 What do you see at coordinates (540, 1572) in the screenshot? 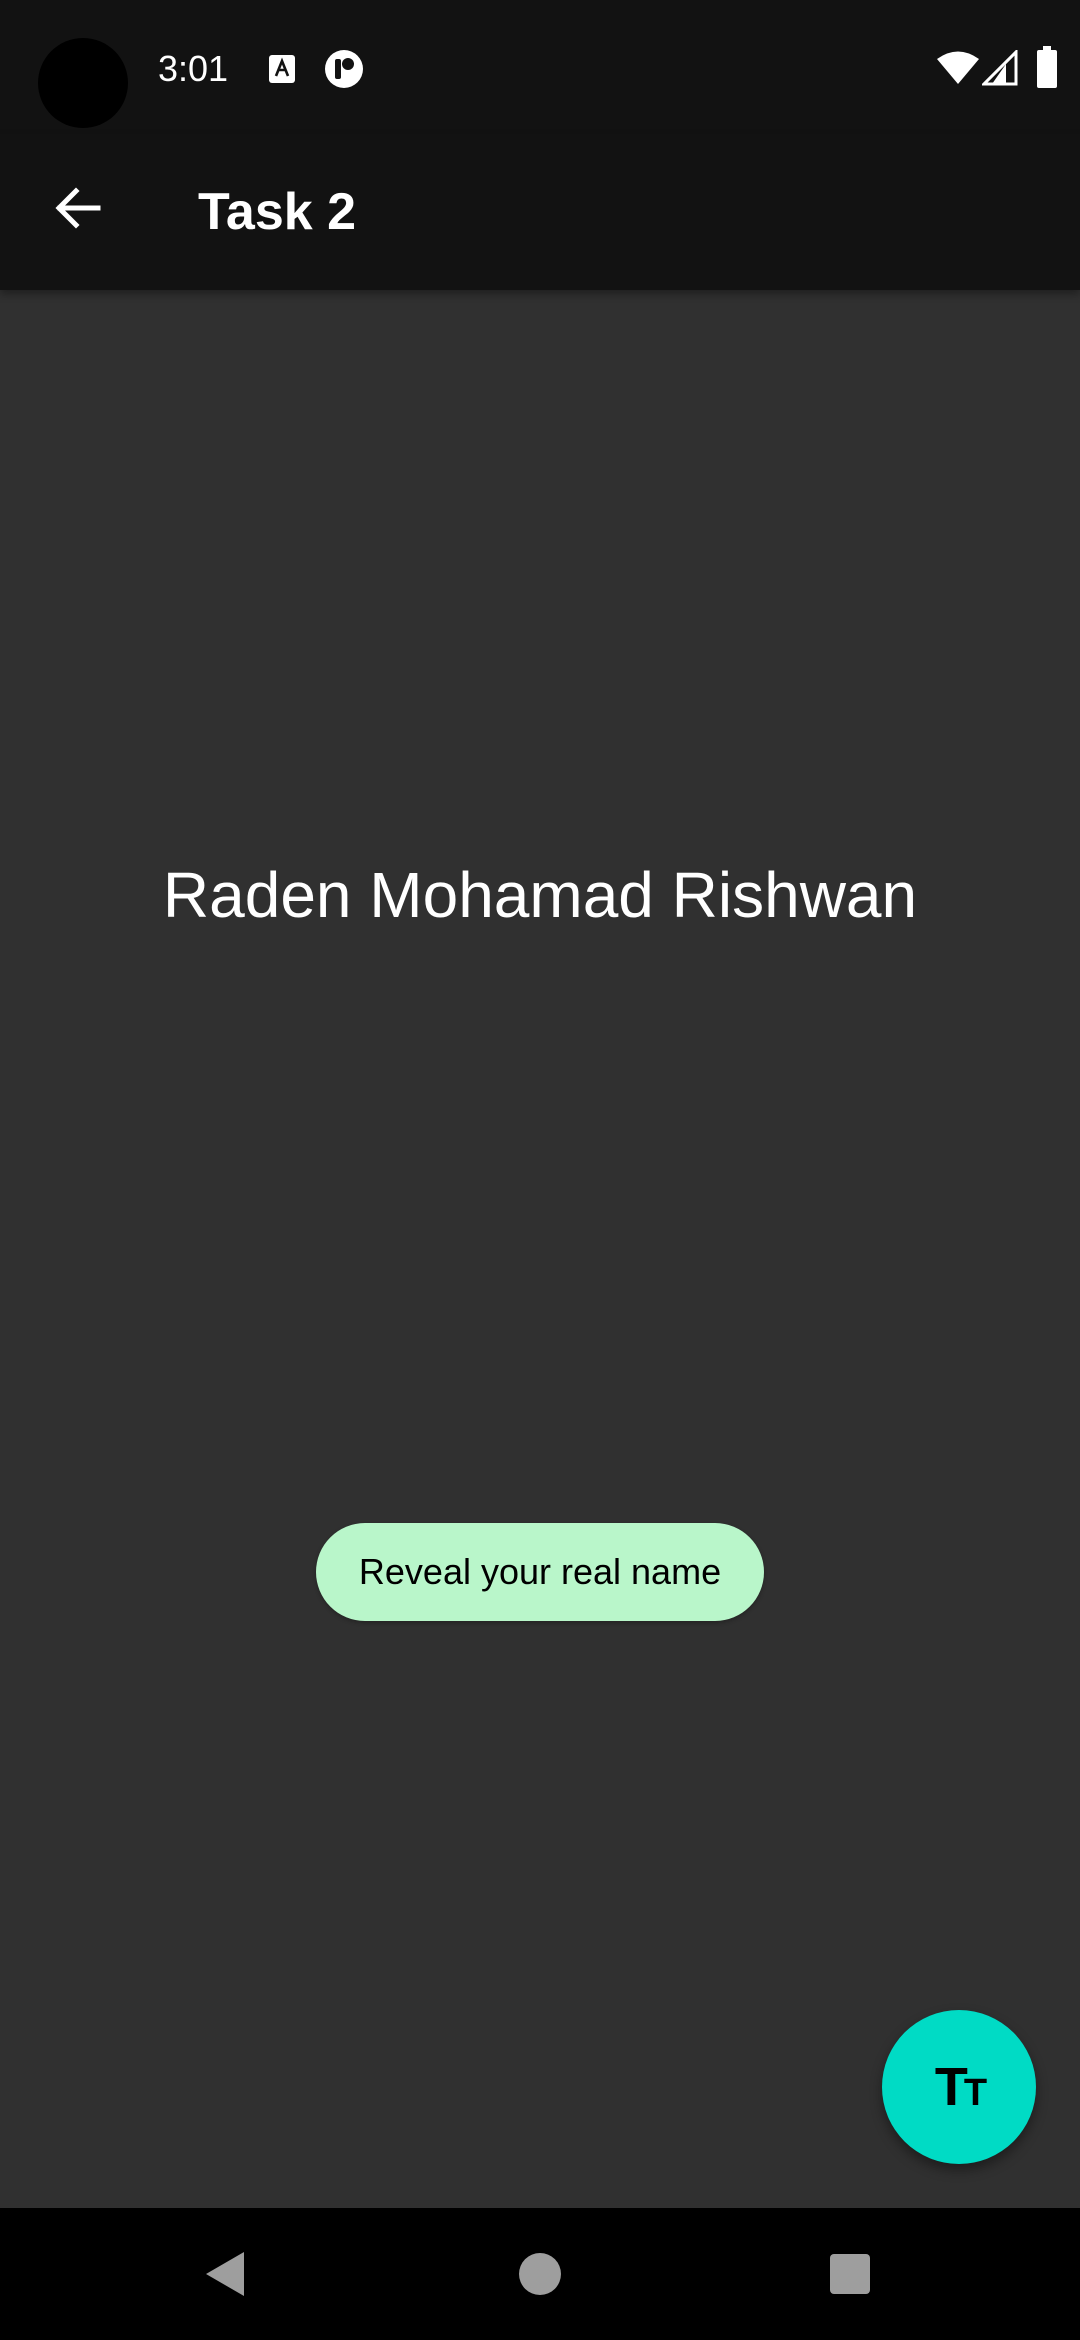
I see `reveal-name-button: Reveal your real name` at bounding box center [540, 1572].